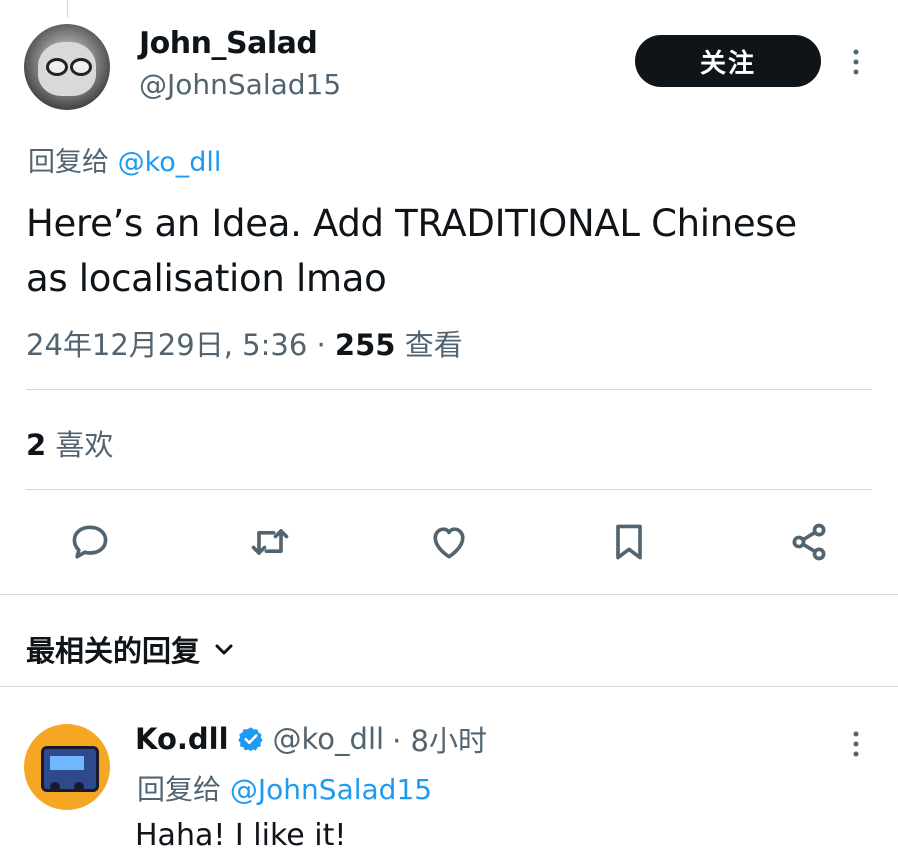 Image resolution: width=898 pixels, height=866 pixels. What do you see at coordinates (331, 789) in the screenshot?
I see `reply-to-mention: @JohnSalad15` at bounding box center [331, 789].